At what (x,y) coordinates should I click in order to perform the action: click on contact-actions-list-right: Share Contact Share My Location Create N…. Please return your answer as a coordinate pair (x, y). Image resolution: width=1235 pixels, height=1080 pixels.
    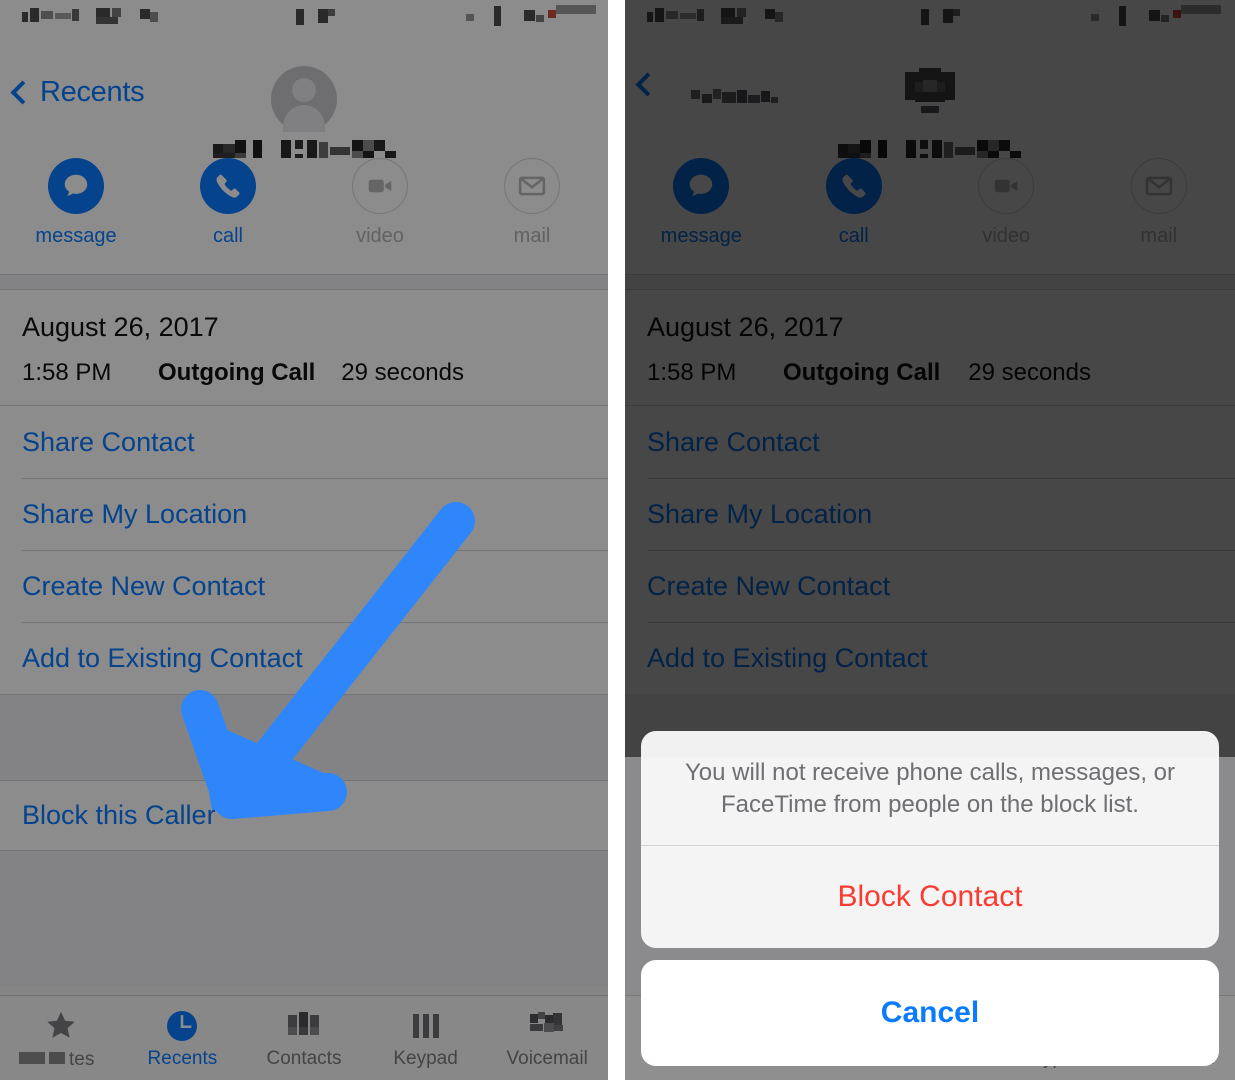
    Looking at the image, I should click on (930, 549).